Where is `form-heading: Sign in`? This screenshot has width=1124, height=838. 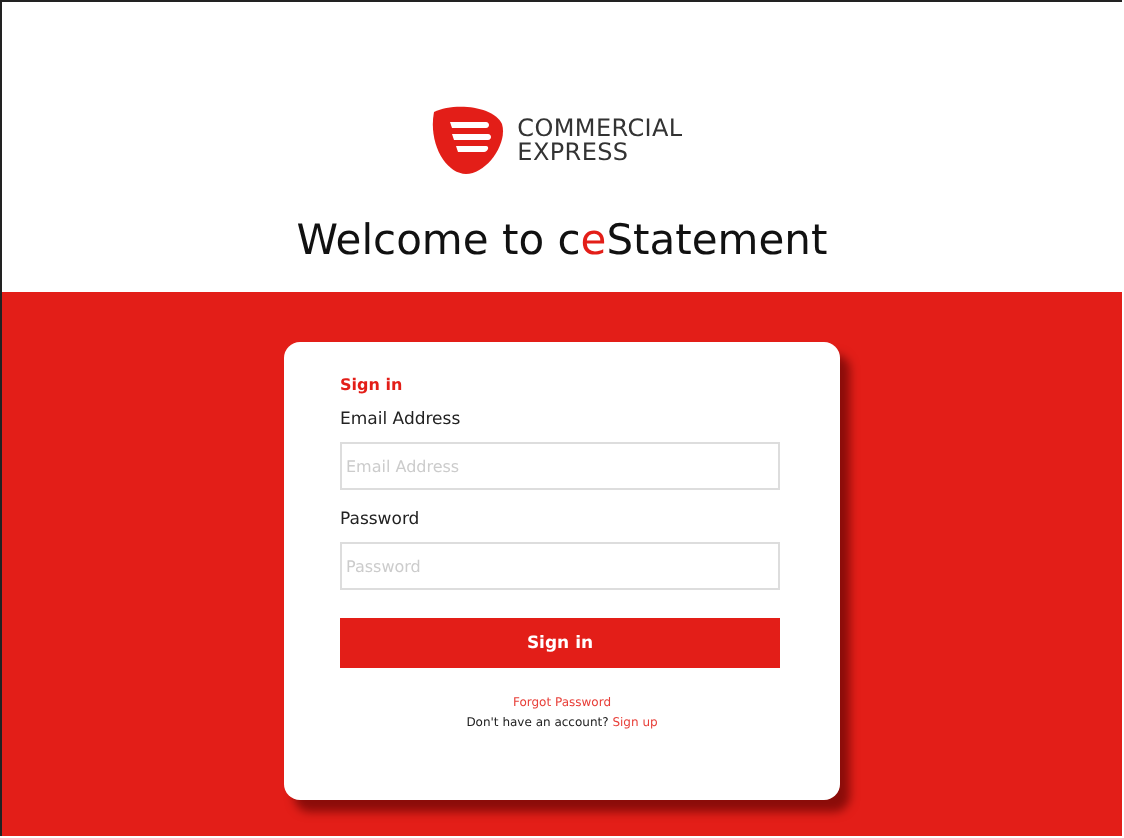 form-heading: Sign in is located at coordinates (372, 385).